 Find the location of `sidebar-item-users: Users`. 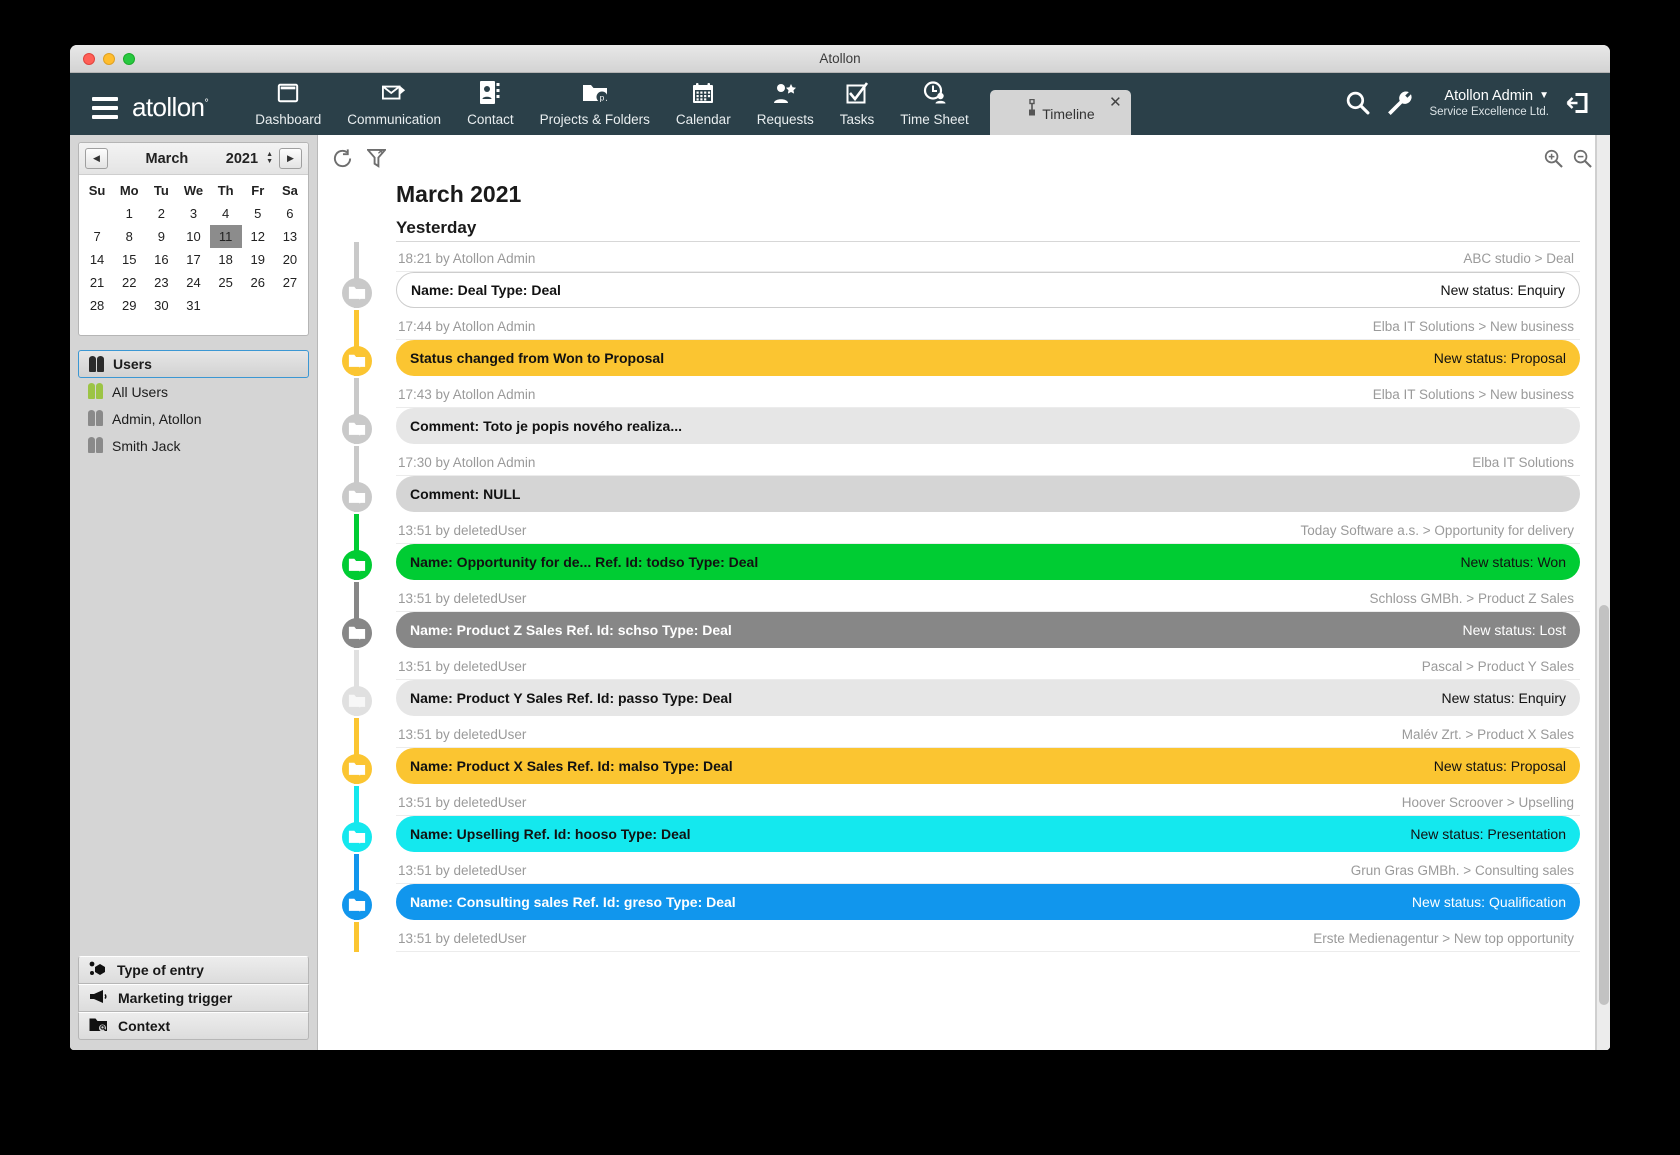

sidebar-item-users: Users is located at coordinates (193, 364).